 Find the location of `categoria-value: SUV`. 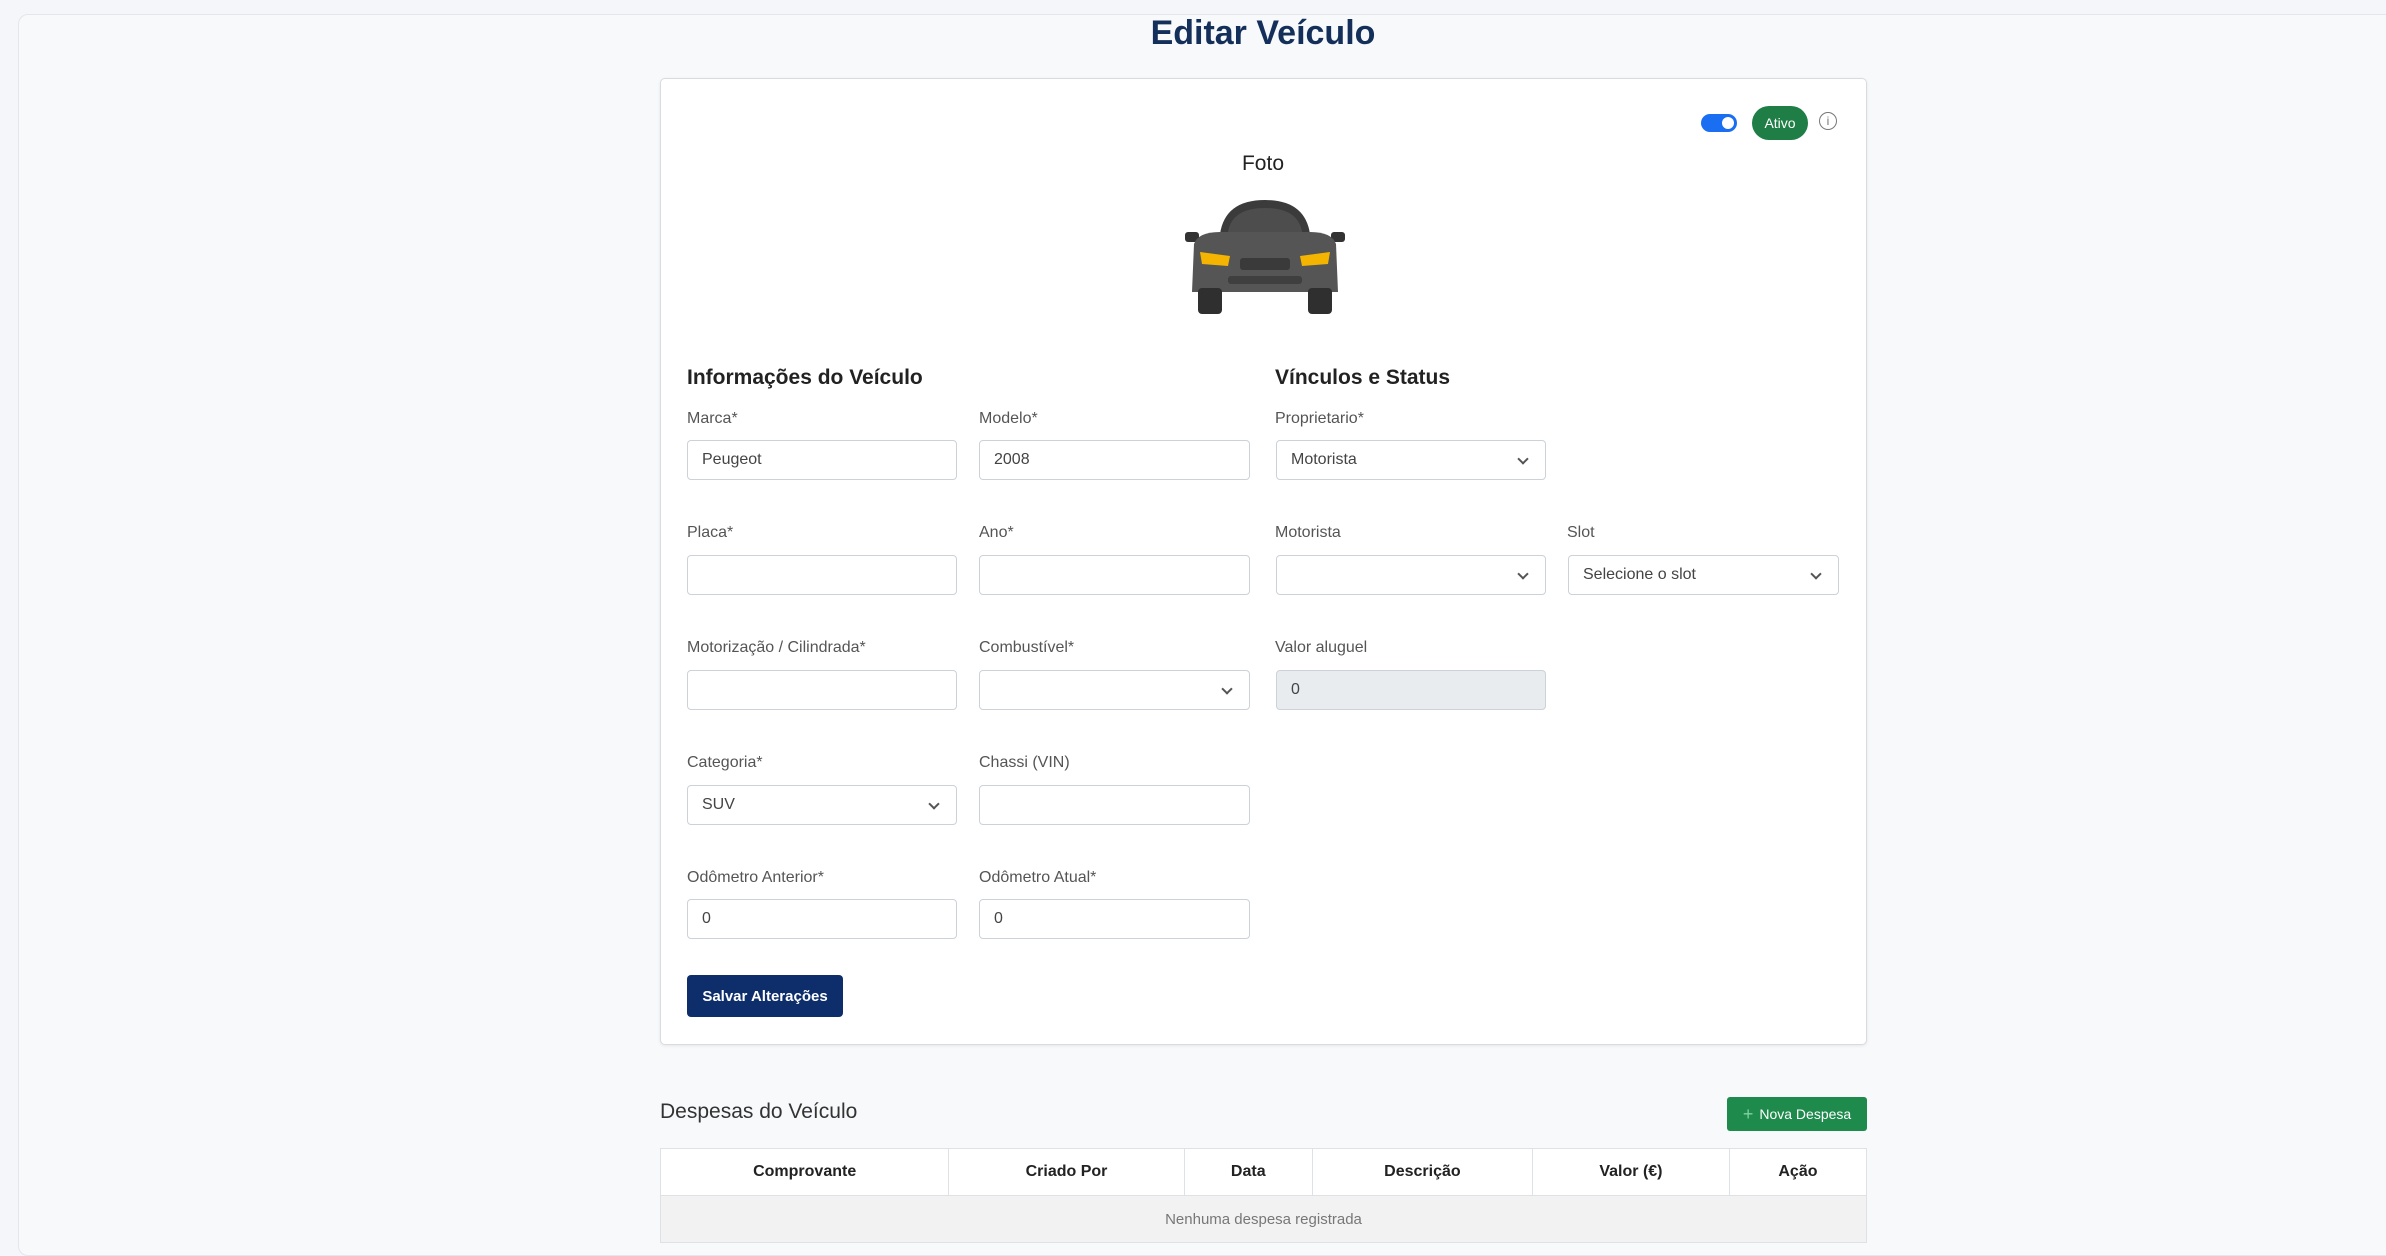

categoria-value: SUV is located at coordinates (718, 804).